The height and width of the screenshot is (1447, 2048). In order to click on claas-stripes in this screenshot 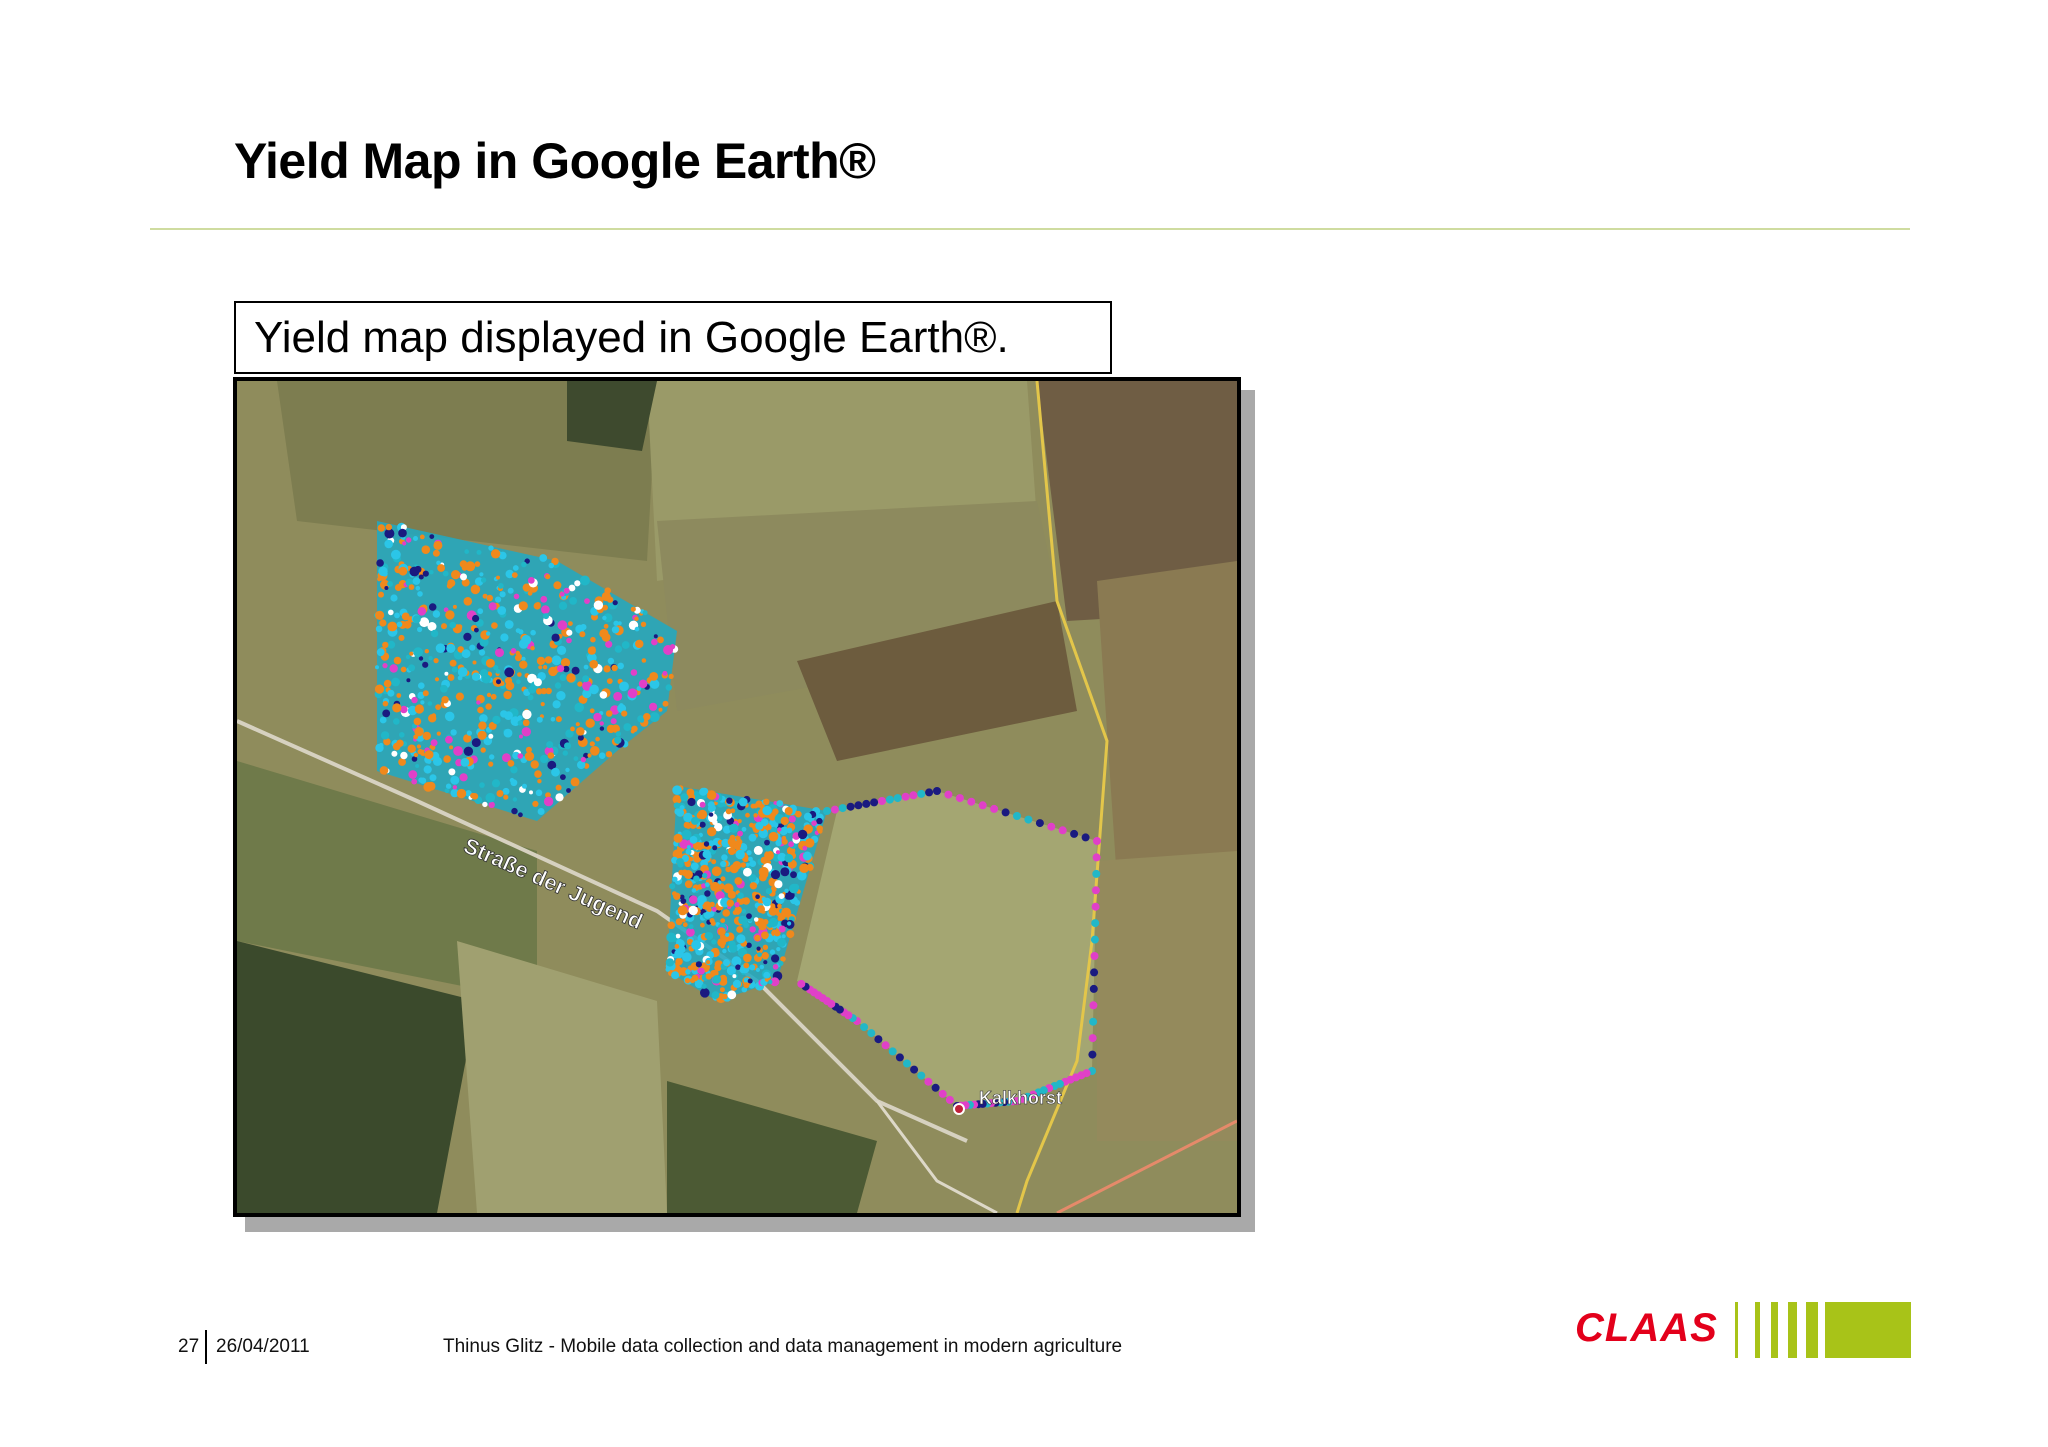, I will do `click(1823, 1330)`.